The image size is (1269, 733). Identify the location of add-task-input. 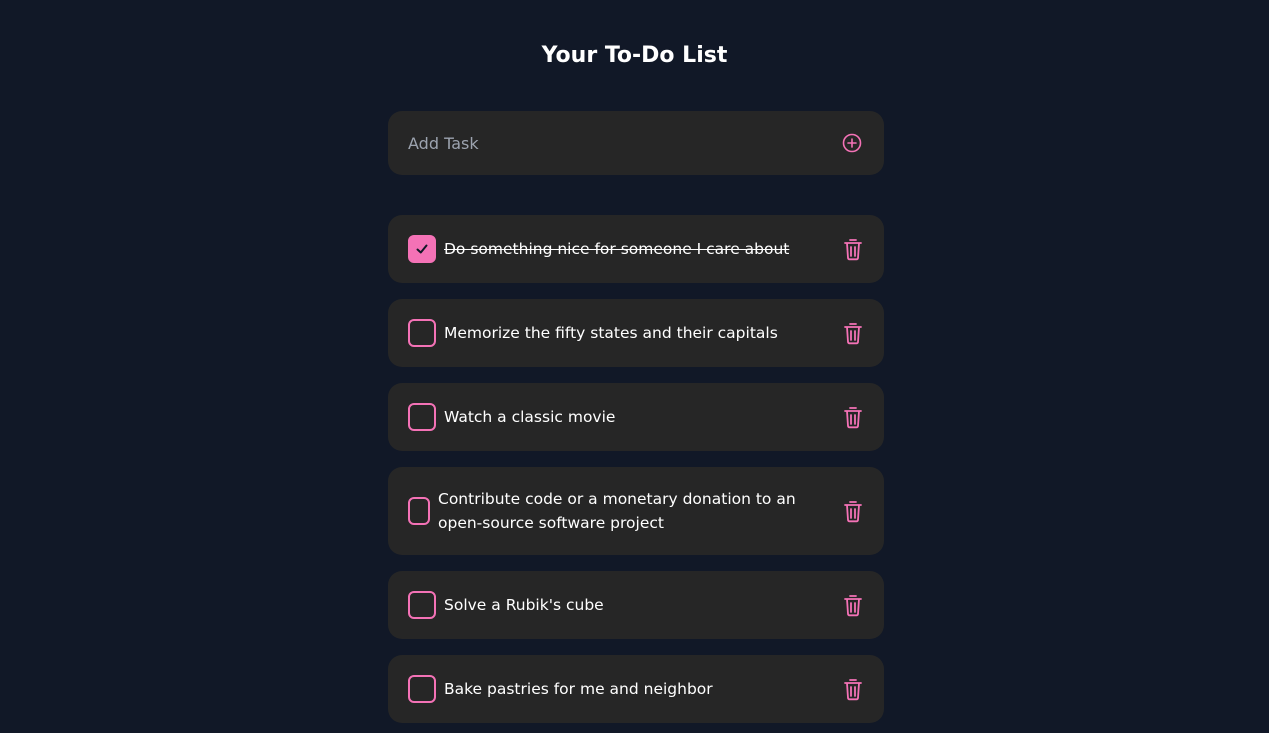
(618, 143).